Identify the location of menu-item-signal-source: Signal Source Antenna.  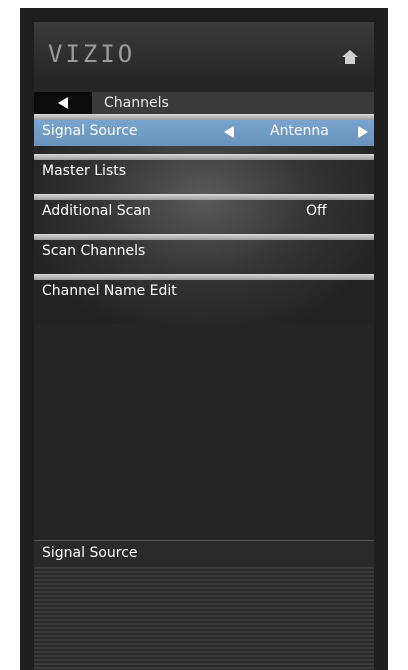
(204, 130).